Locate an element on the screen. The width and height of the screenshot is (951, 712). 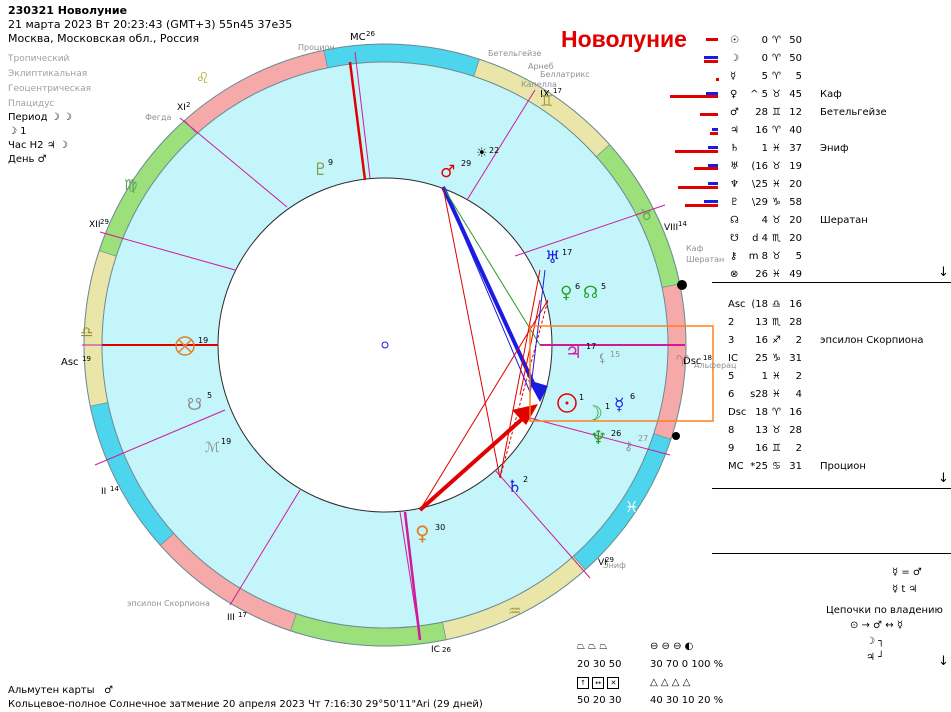
star-enif: Эниф is located at coordinates (614, 565).